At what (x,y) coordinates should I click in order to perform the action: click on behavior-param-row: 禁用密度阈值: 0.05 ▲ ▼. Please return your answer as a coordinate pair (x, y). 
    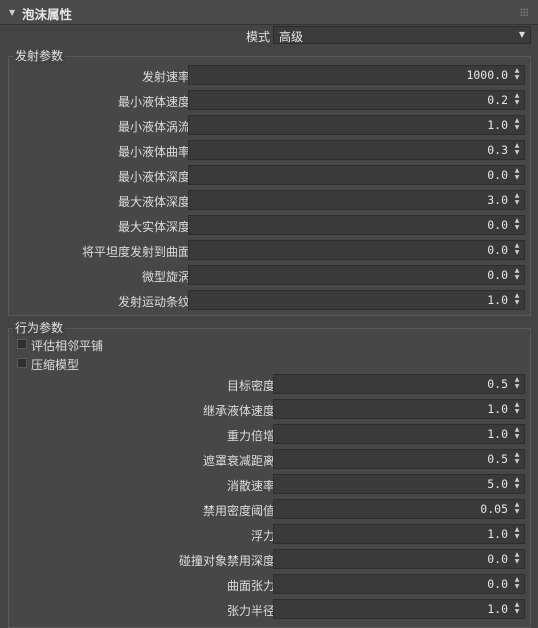
    Looking at the image, I should click on (269, 509).